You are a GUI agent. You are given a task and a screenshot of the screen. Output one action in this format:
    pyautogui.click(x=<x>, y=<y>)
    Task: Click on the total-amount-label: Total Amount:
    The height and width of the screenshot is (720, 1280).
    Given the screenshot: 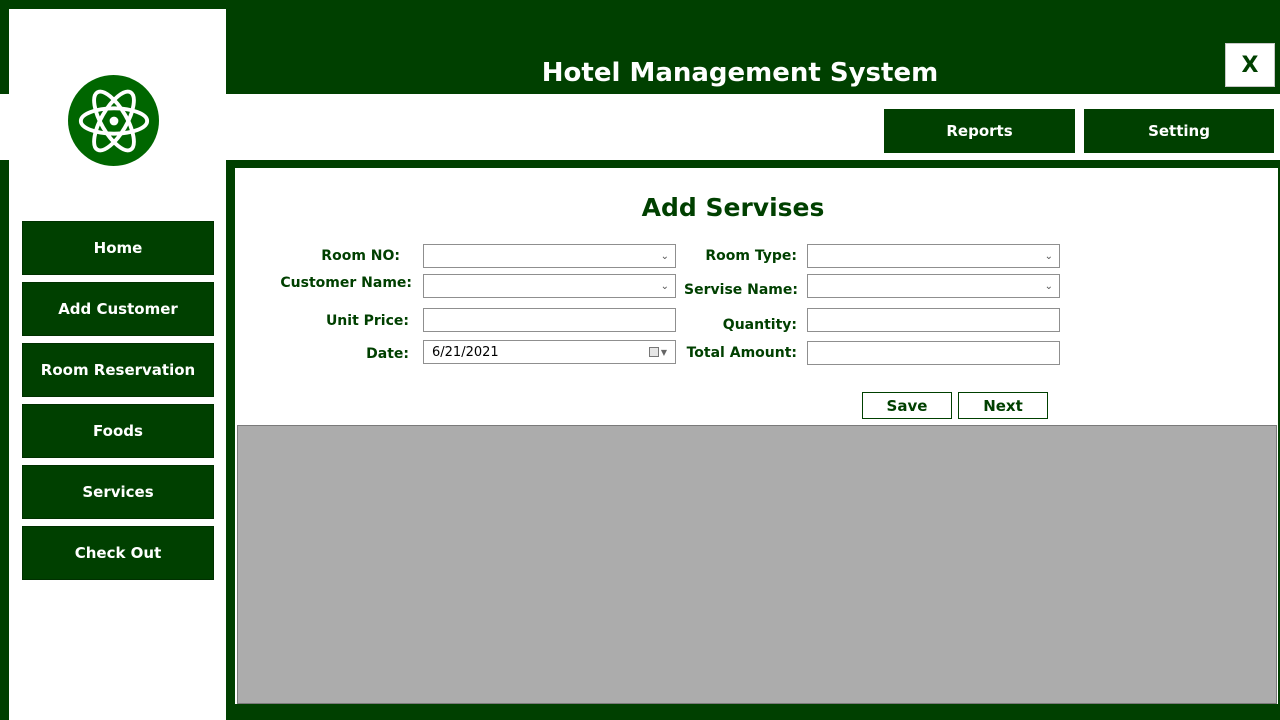 What is the action you would take?
    pyautogui.click(x=741, y=353)
    